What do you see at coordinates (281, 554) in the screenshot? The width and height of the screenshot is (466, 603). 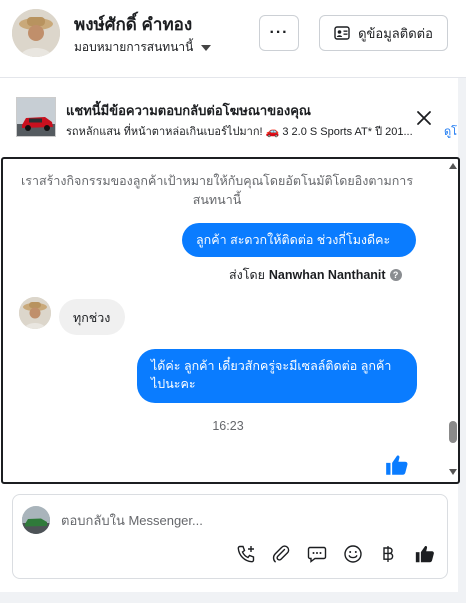 I see `attachment-icon` at bounding box center [281, 554].